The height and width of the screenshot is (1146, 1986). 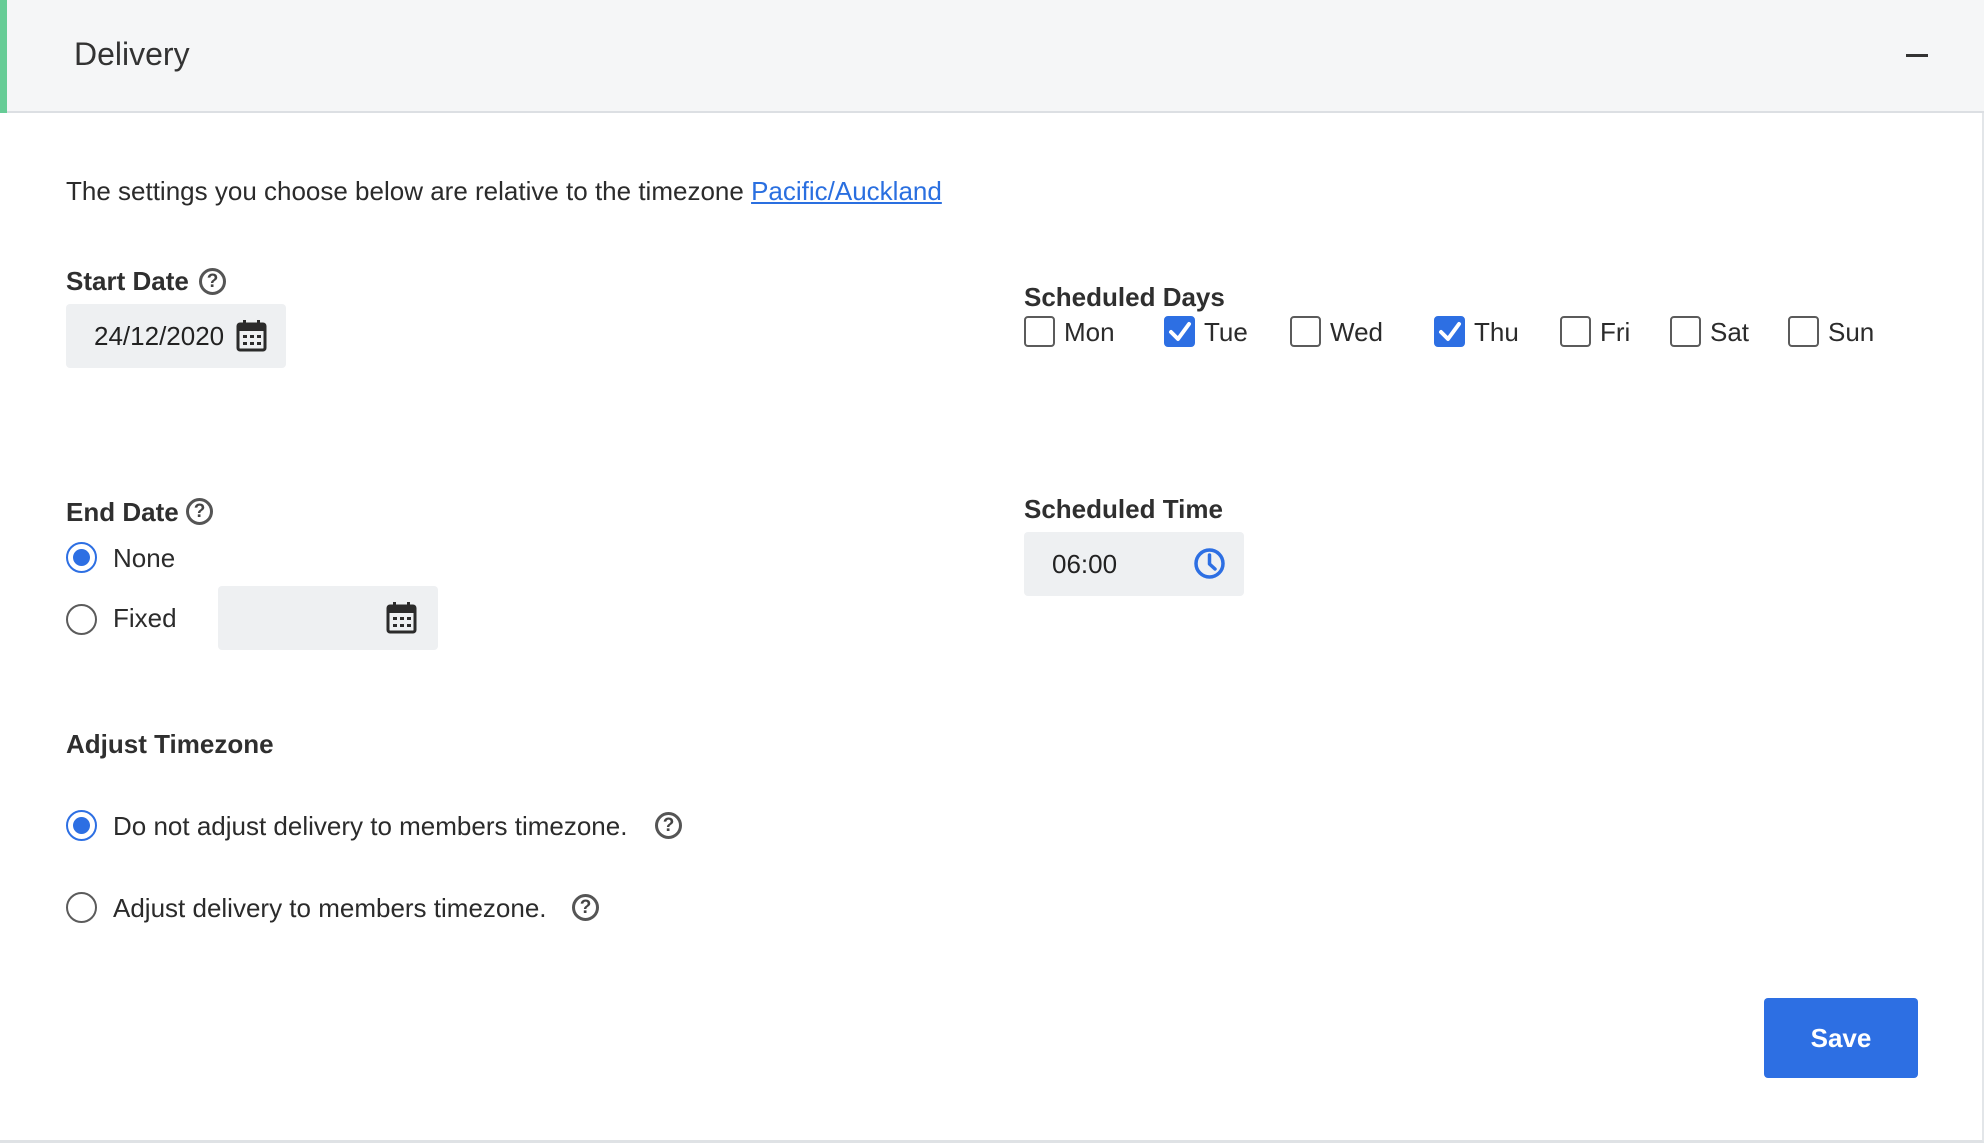 What do you see at coordinates (1089, 332) in the screenshot?
I see `day-label-mon: Mon` at bounding box center [1089, 332].